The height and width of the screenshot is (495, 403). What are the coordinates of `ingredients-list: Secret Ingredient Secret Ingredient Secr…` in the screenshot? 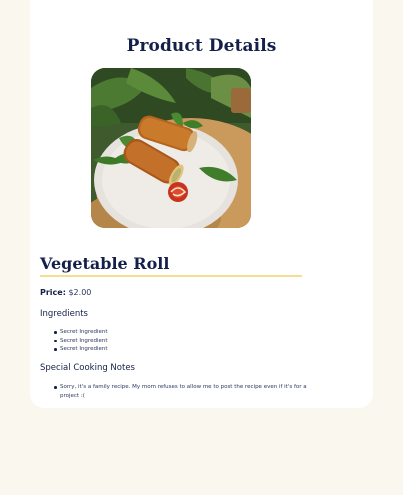 It's located at (81, 341).